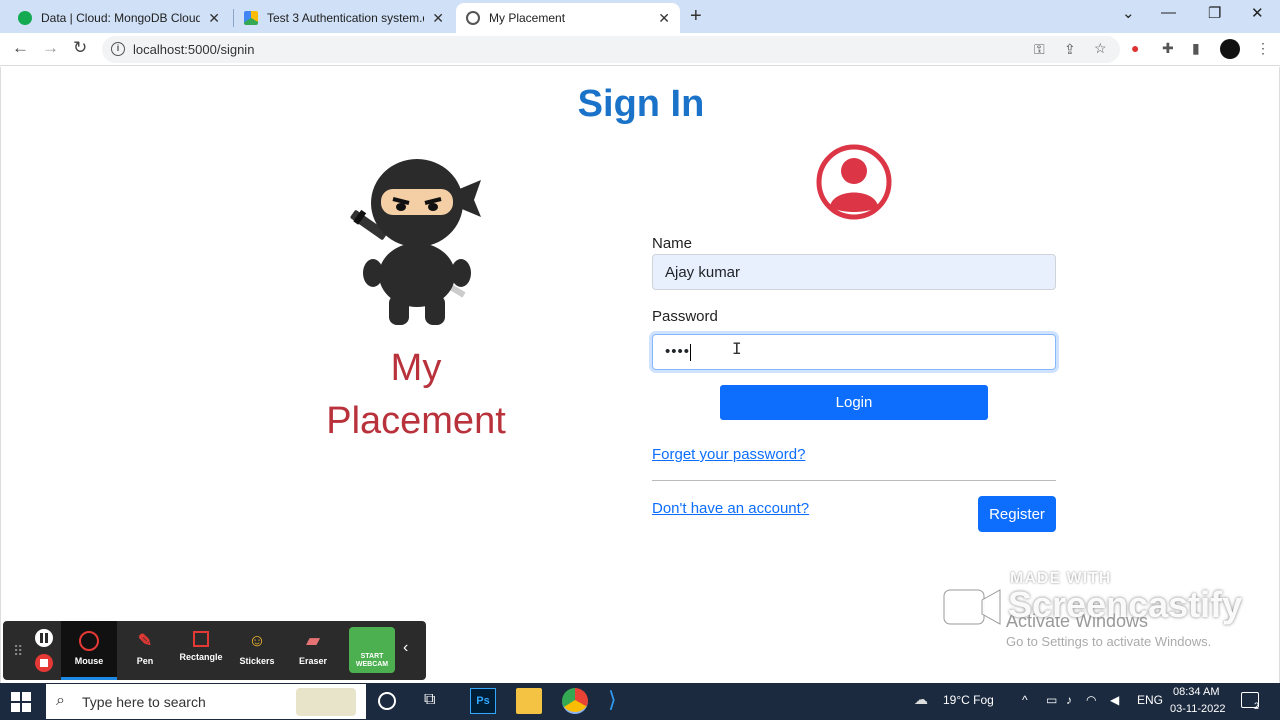 This screenshot has width=1280, height=720. Describe the element at coordinates (1230, 49) in the screenshot. I see `profile-avatar` at that location.